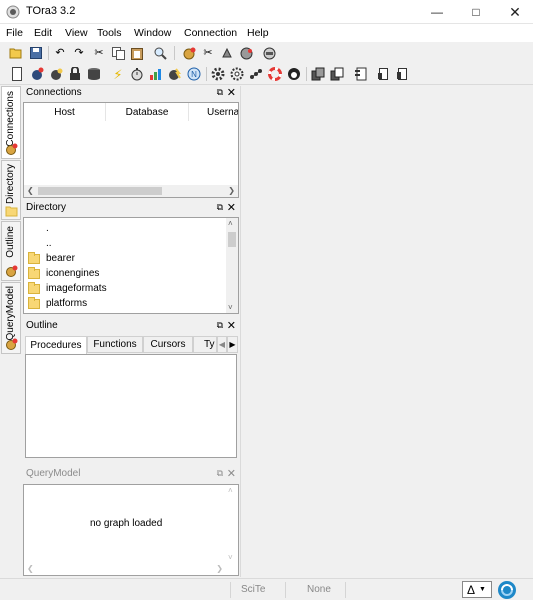 This screenshot has height=600, width=533. I want to click on security-manager-icon, so click(75, 74).